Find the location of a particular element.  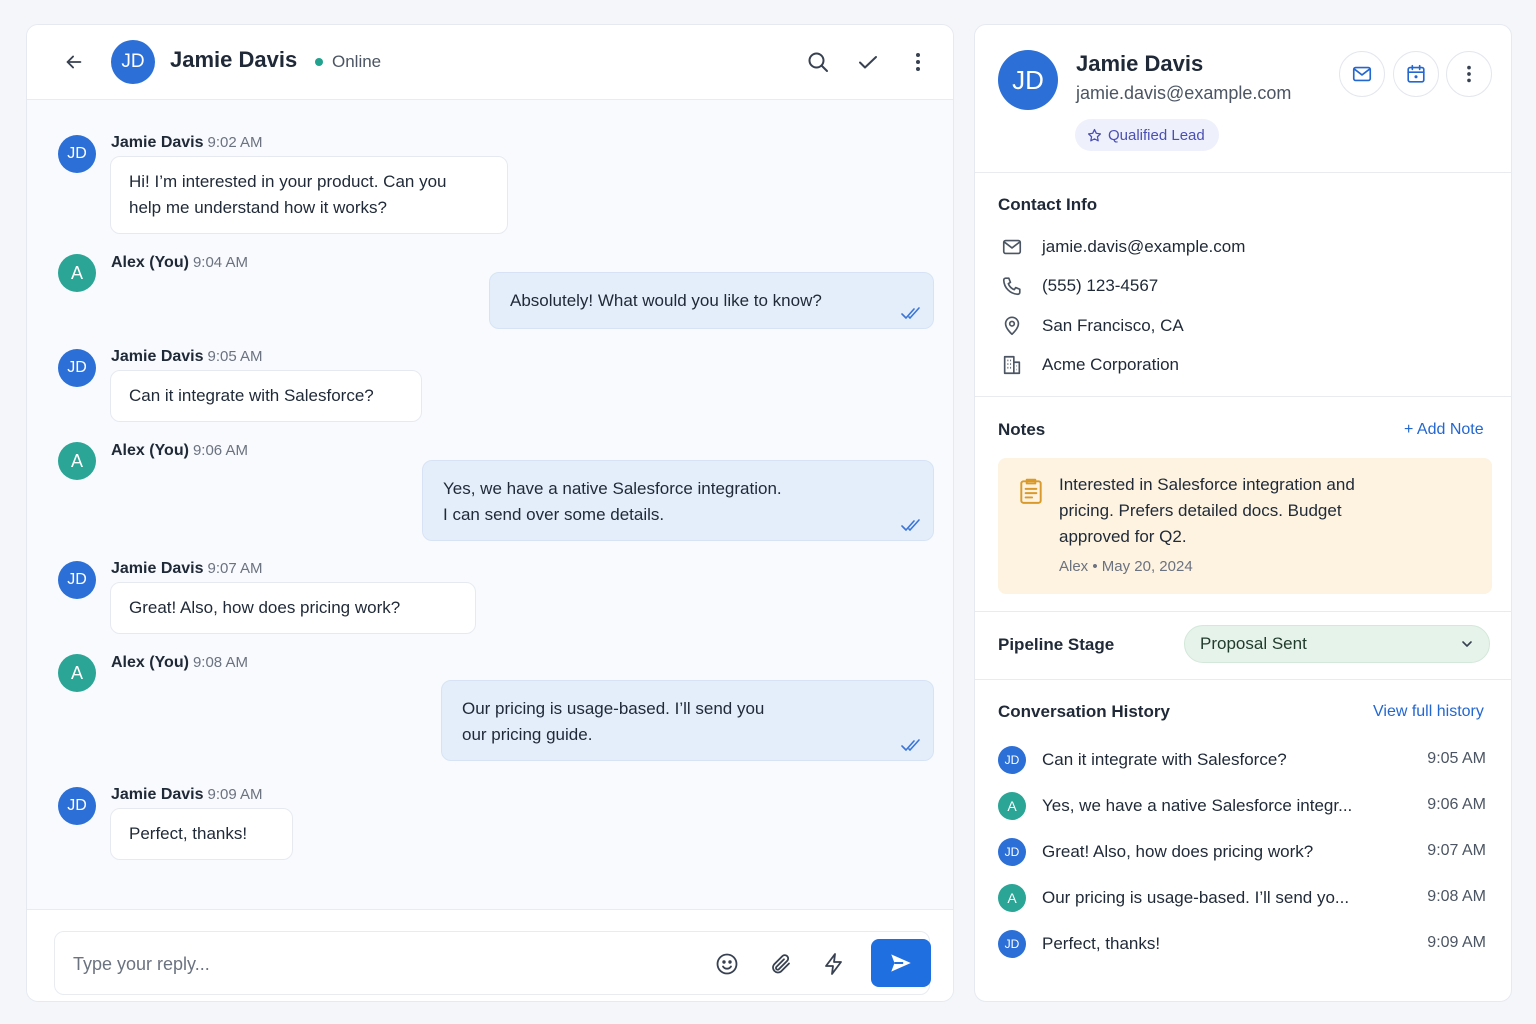

contact-phone: (555) 123-4567 is located at coordinates (1100, 286).